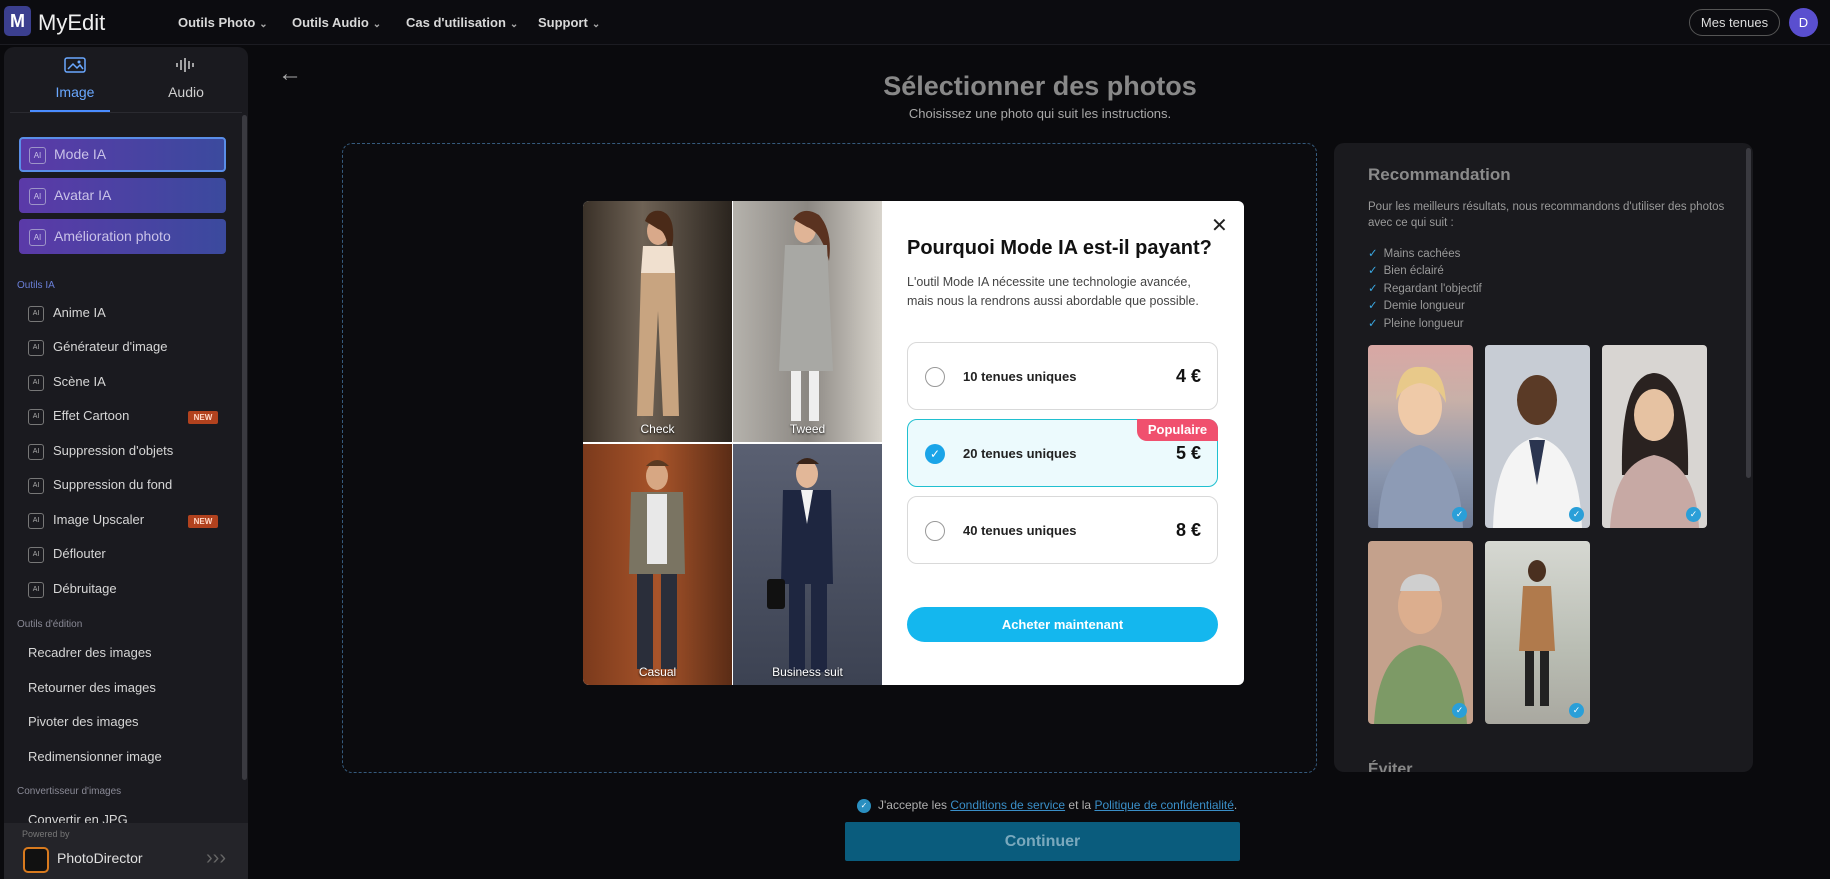  What do you see at coordinates (1007, 805) in the screenshot?
I see `terms-link: Conditions de service` at bounding box center [1007, 805].